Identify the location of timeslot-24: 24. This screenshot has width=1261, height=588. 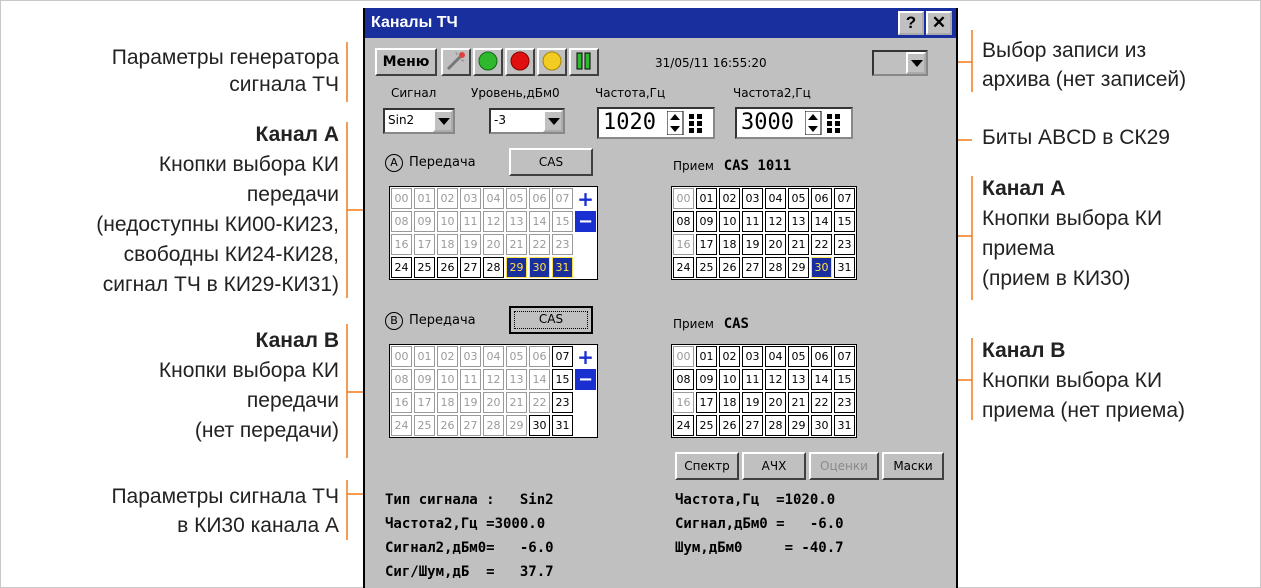
(401, 267).